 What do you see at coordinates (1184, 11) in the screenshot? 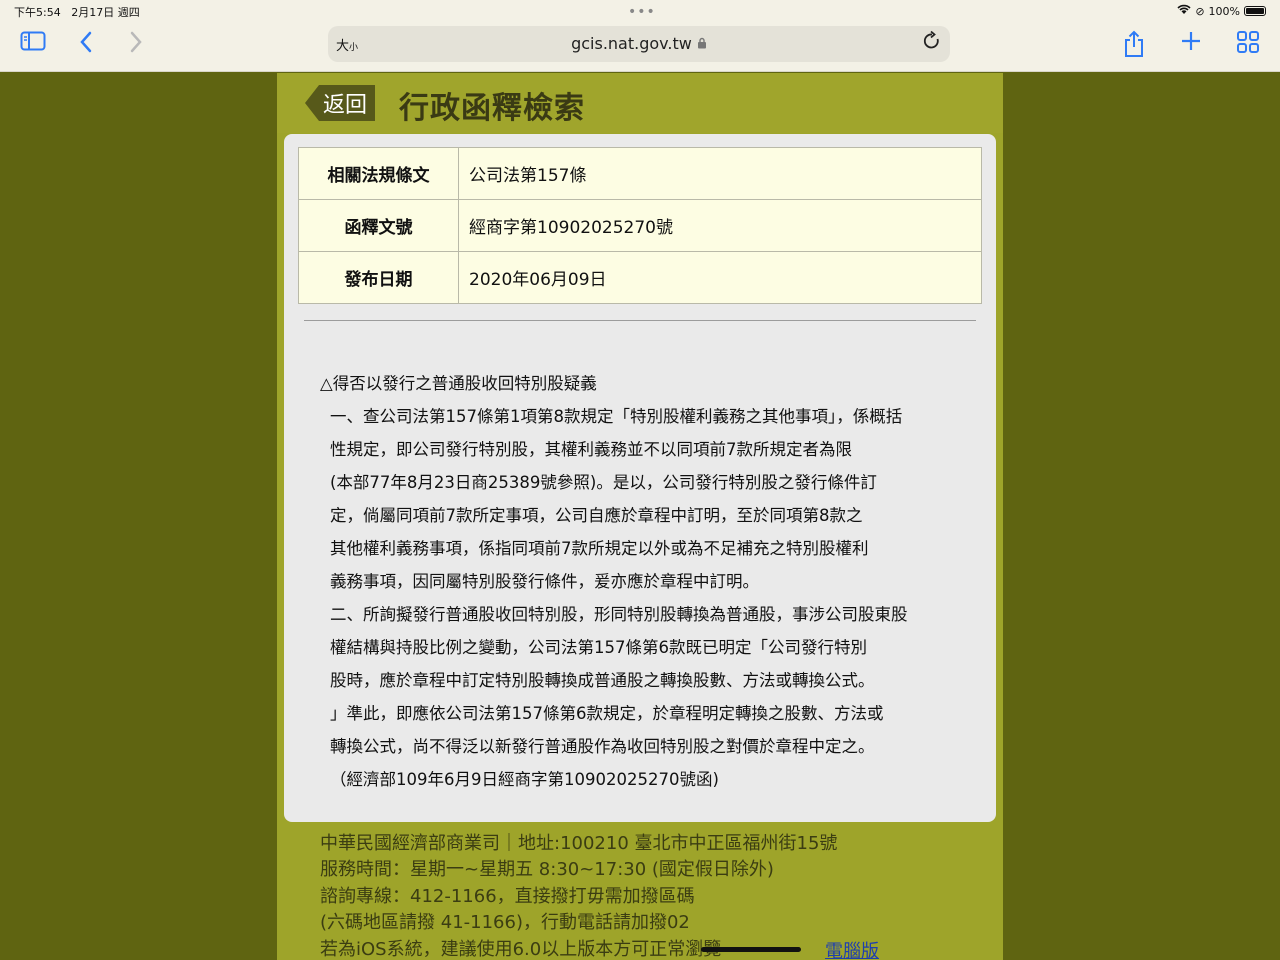
I see `wifi-icon` at bounding box center [1184, 11].